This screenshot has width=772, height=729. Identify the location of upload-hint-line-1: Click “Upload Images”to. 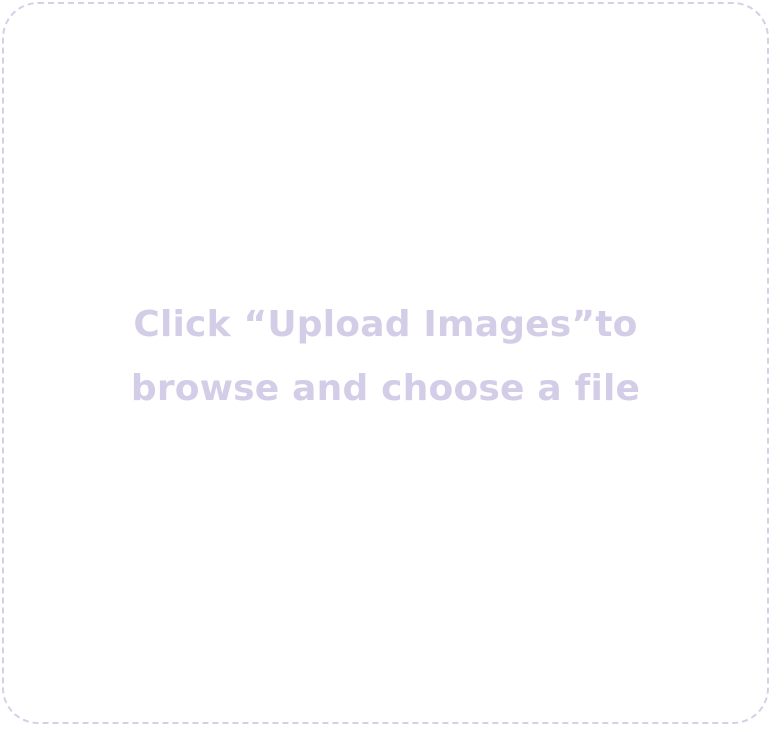
(385, 324).